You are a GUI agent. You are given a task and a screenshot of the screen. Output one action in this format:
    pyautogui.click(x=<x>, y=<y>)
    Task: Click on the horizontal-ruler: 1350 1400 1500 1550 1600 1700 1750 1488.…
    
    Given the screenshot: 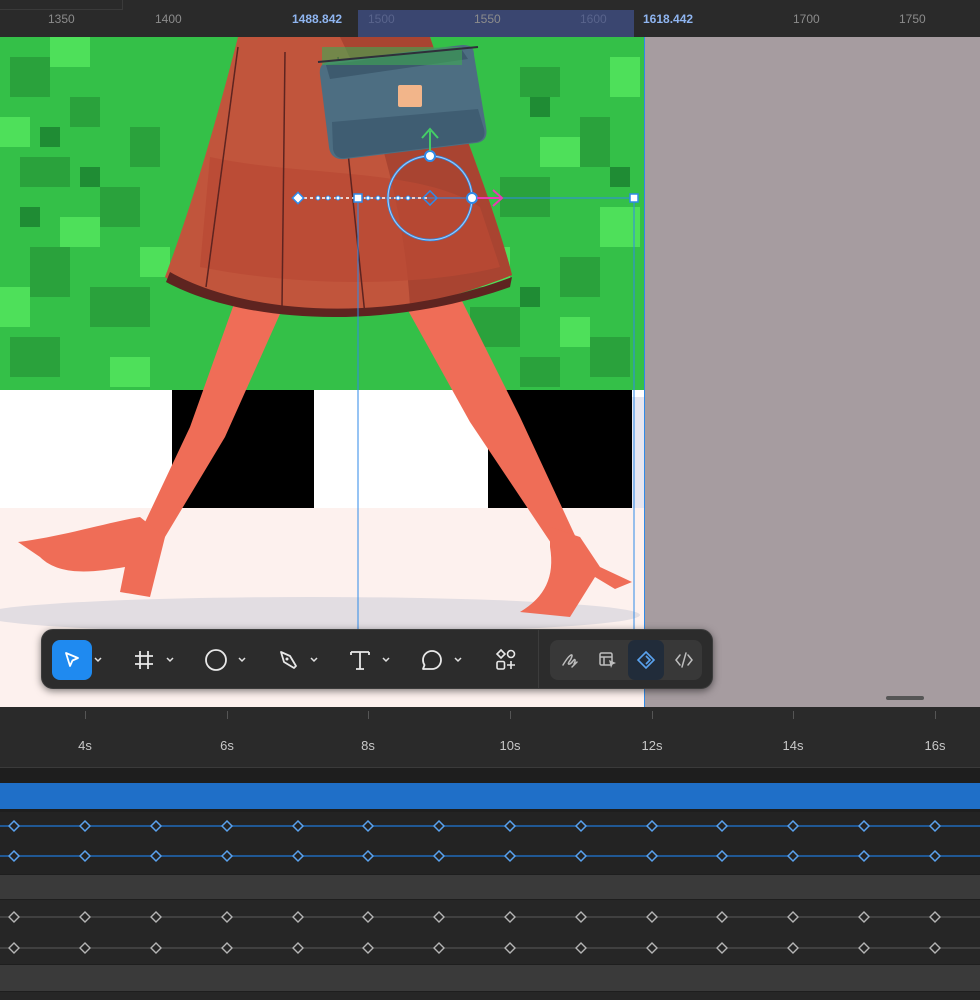 What is the action you would take?
    pyautogui.click(x=490, y=19)
    